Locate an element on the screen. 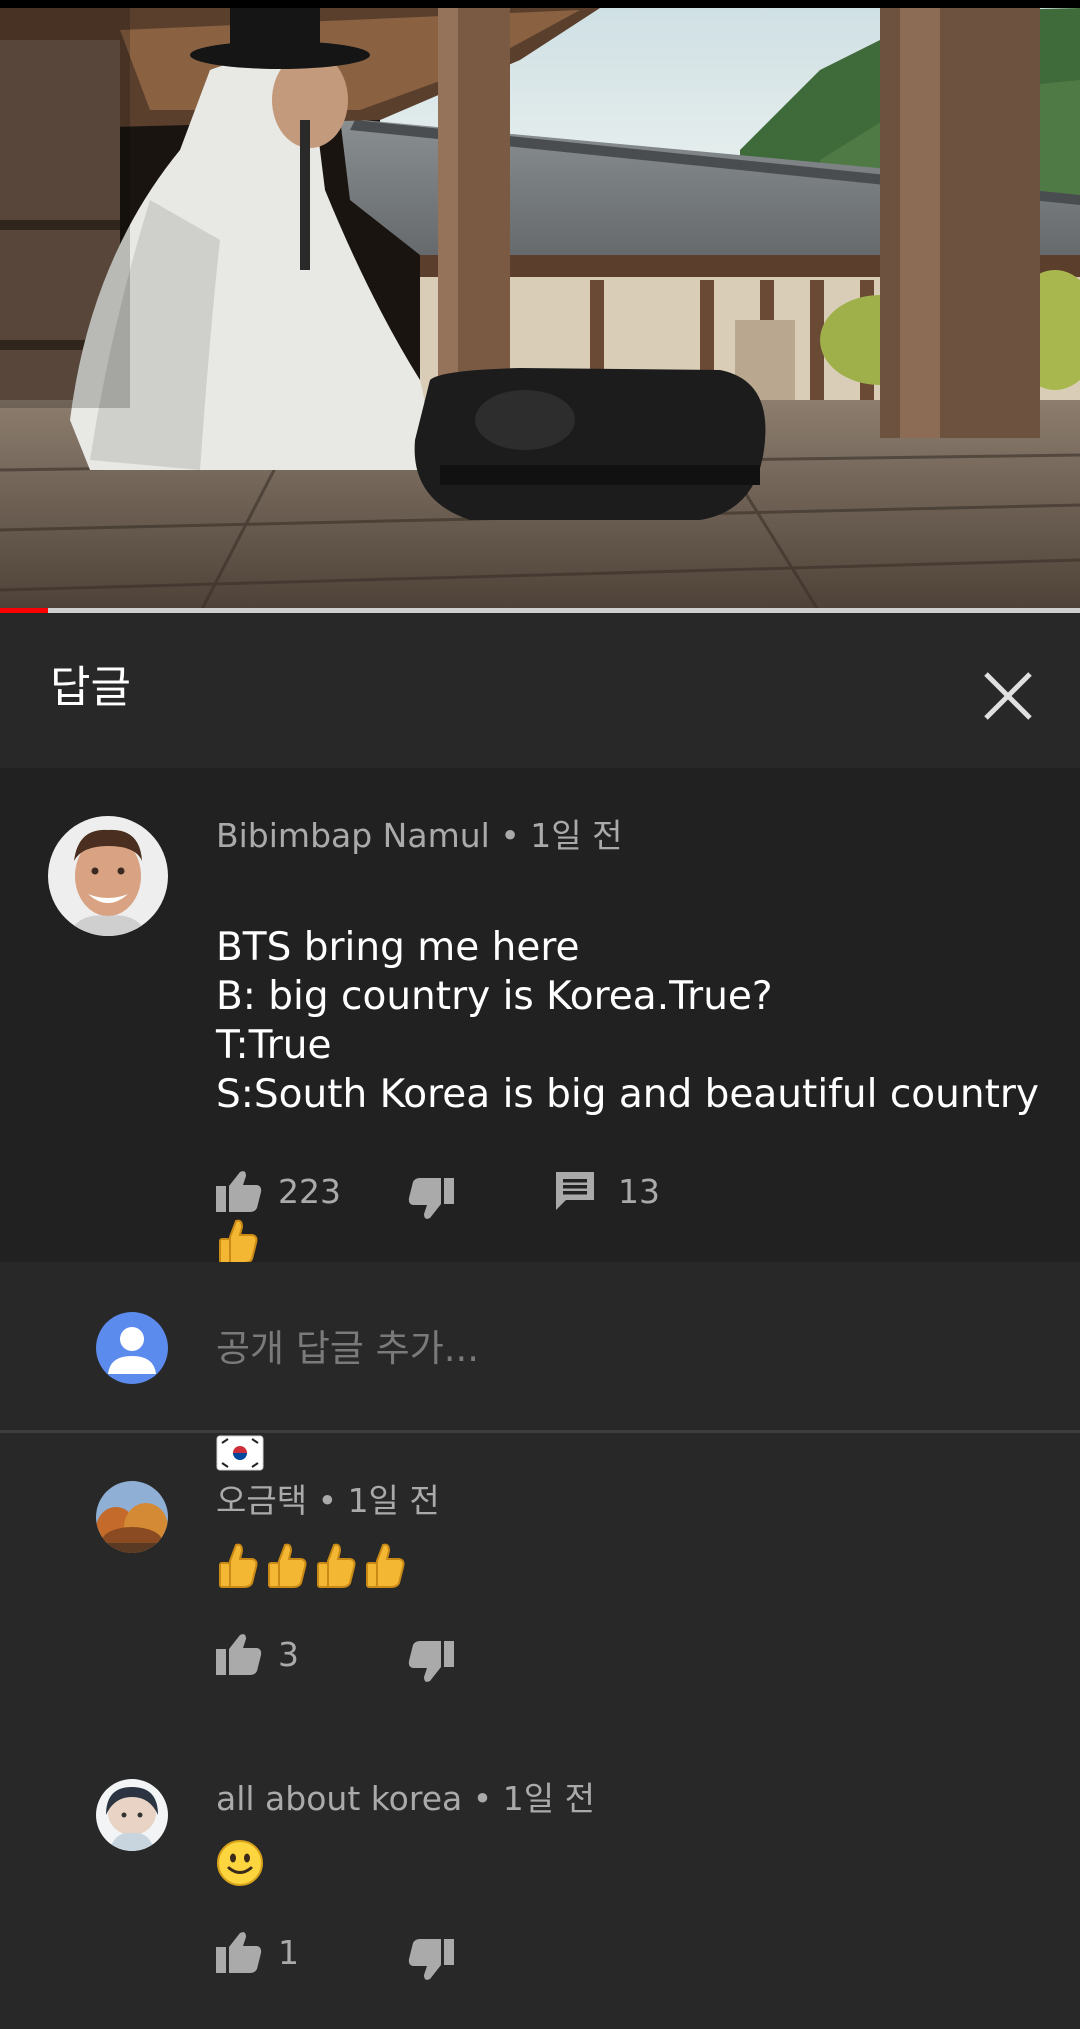 This screenshot has height=2029, width=1080. reply-input is located at coordinates (626, 1348).